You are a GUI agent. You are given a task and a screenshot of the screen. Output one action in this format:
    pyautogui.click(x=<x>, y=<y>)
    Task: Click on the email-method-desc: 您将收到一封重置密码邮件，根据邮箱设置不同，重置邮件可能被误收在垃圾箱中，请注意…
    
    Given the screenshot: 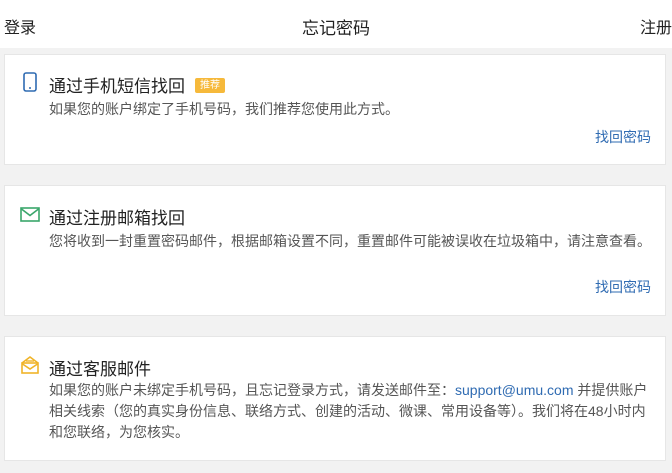 What is the action you would take?
    pyautogui.click(x=350, y=241)
    